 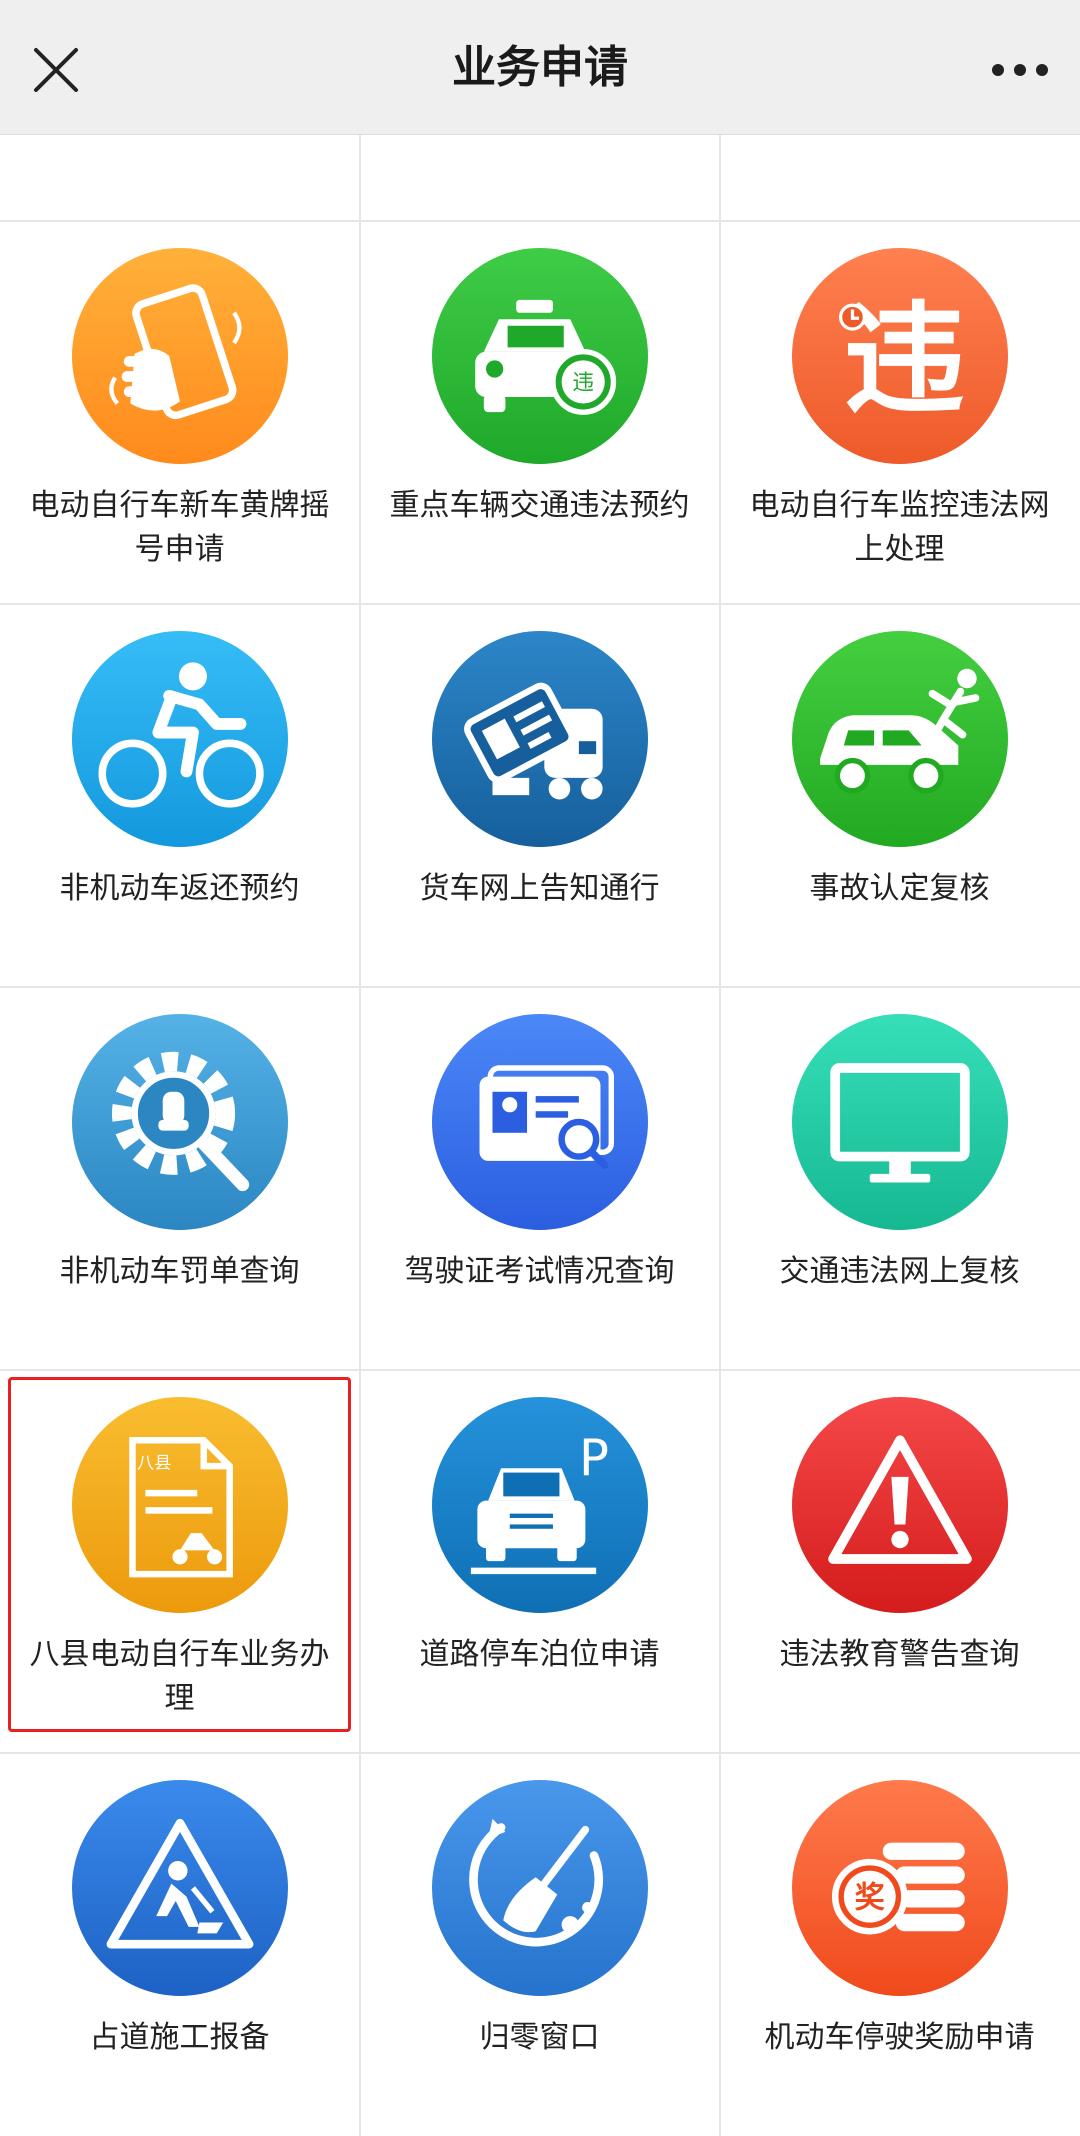 I want to click on service-label: 电动自行车监控违法网上处理, so click(x=899, y=527).